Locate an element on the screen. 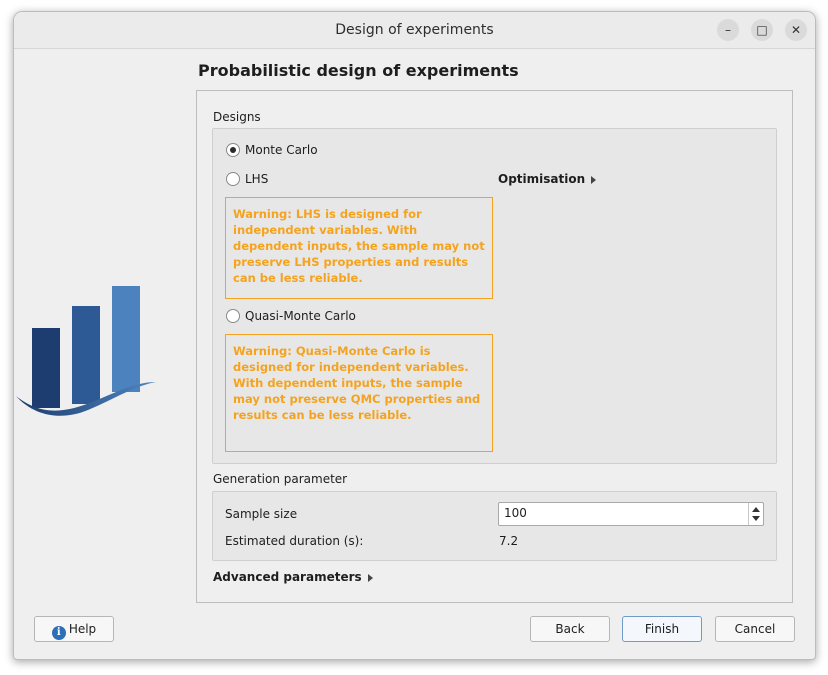 Image resolution: width=828 pixels, height=675 pixels. sample-size-spinbox: 100 is located at coordinates (631, 514).